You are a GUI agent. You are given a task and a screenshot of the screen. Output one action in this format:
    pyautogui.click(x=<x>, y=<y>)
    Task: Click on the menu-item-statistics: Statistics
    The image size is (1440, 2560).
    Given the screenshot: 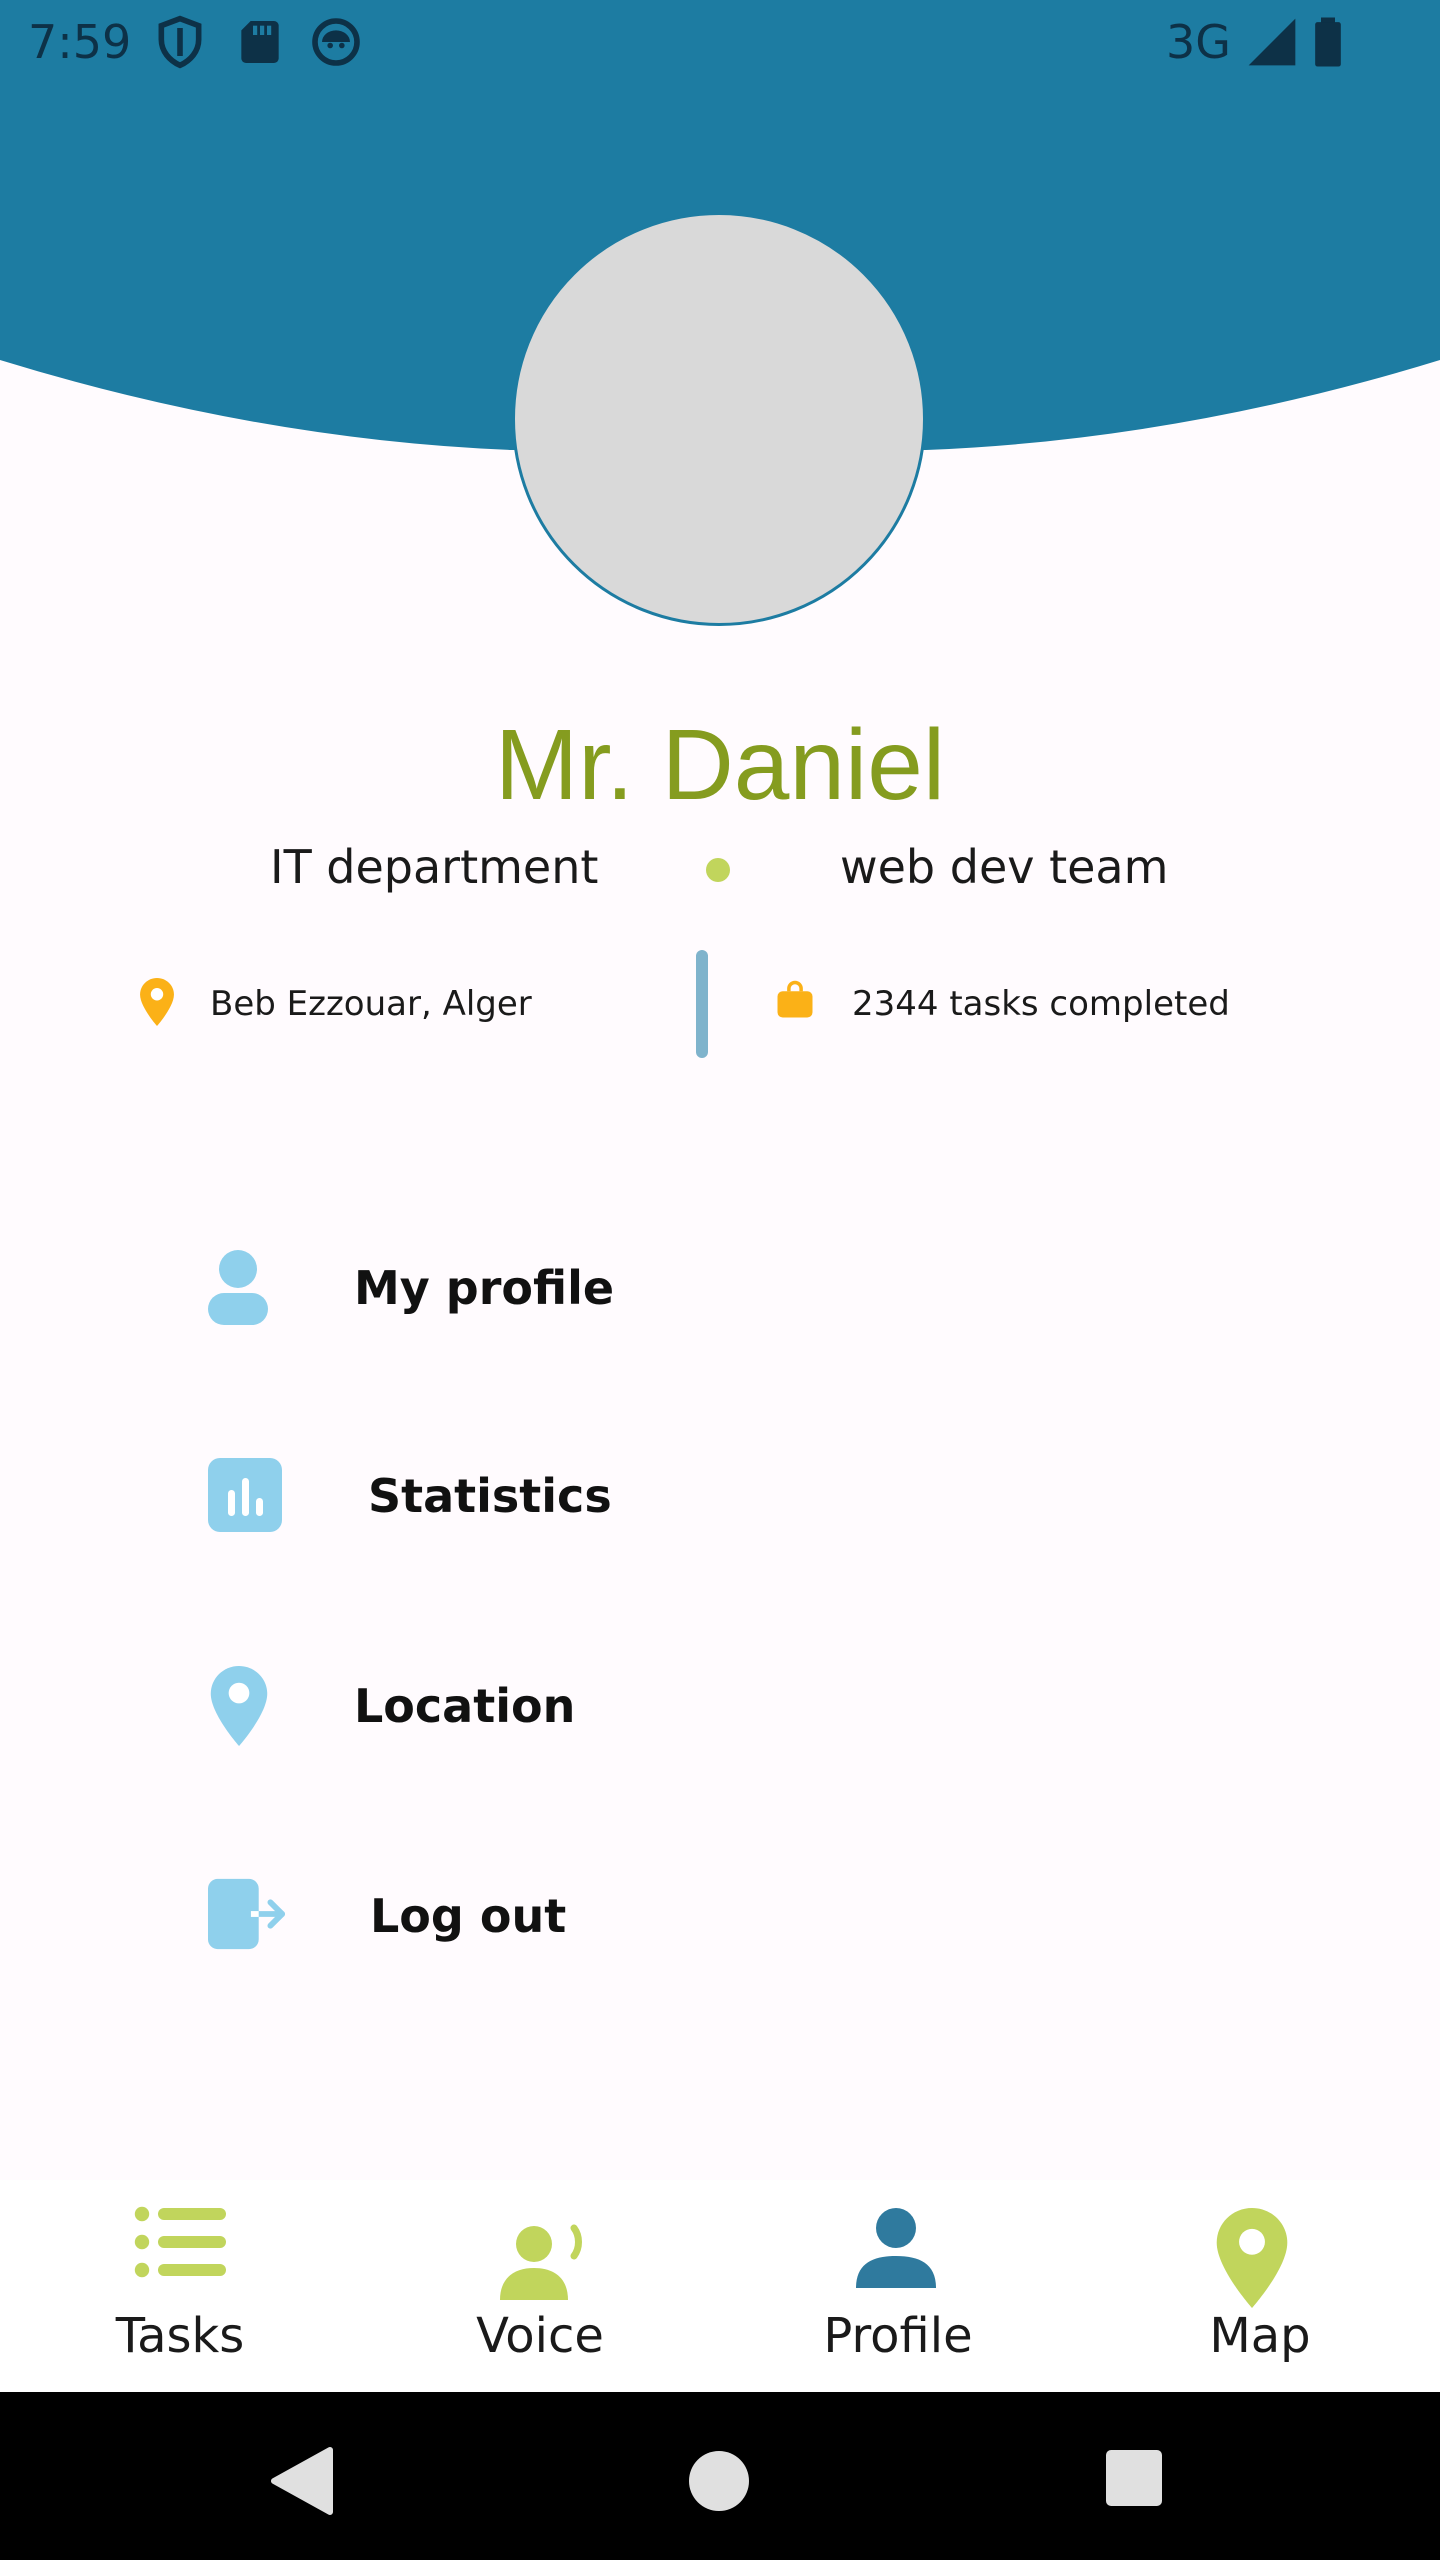 What is the action you would take?
    pyautogui.click(x=720, y=1496)
    